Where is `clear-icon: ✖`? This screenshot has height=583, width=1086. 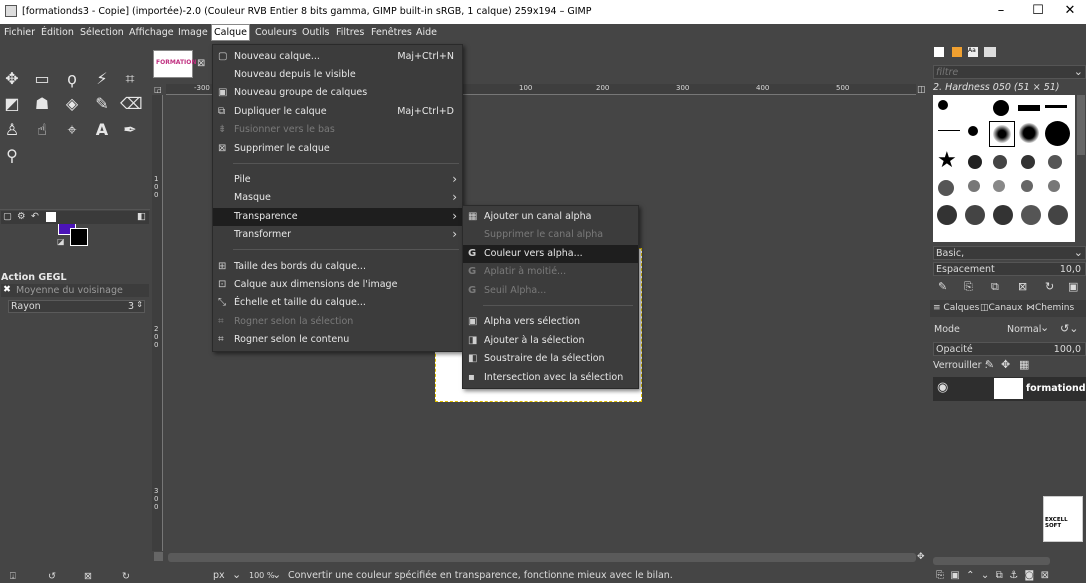
clear-icon: ✖ is located at coordinates (7, 289).